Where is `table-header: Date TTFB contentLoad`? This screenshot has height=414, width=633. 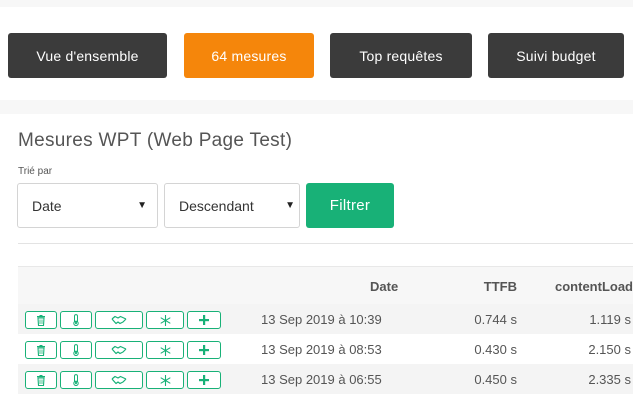
table-header: Date TTFB contentLoad is located at coordinates (325, 285).